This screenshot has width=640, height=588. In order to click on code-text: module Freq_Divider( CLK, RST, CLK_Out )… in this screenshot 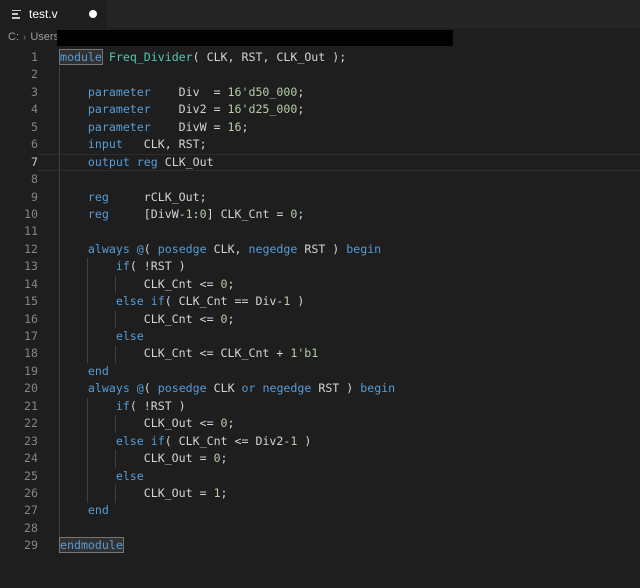, I will do `click(203, 57)`.